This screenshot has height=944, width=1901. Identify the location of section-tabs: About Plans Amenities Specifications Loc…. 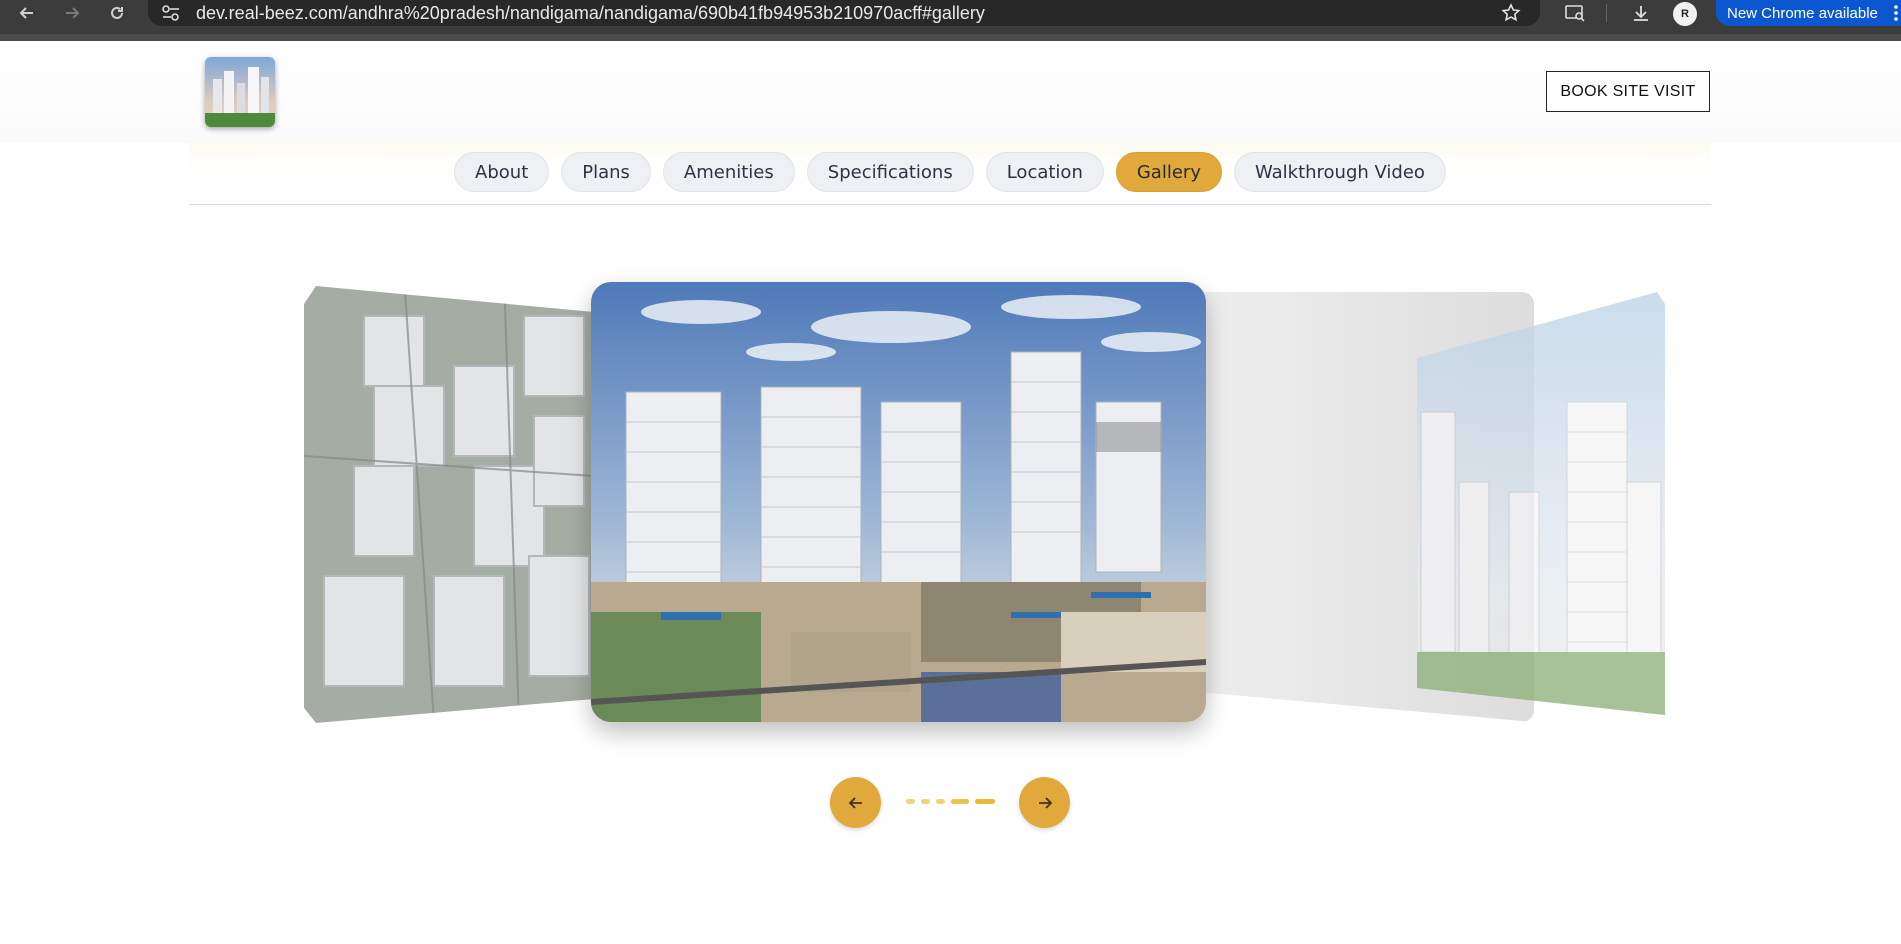
(950, 173).